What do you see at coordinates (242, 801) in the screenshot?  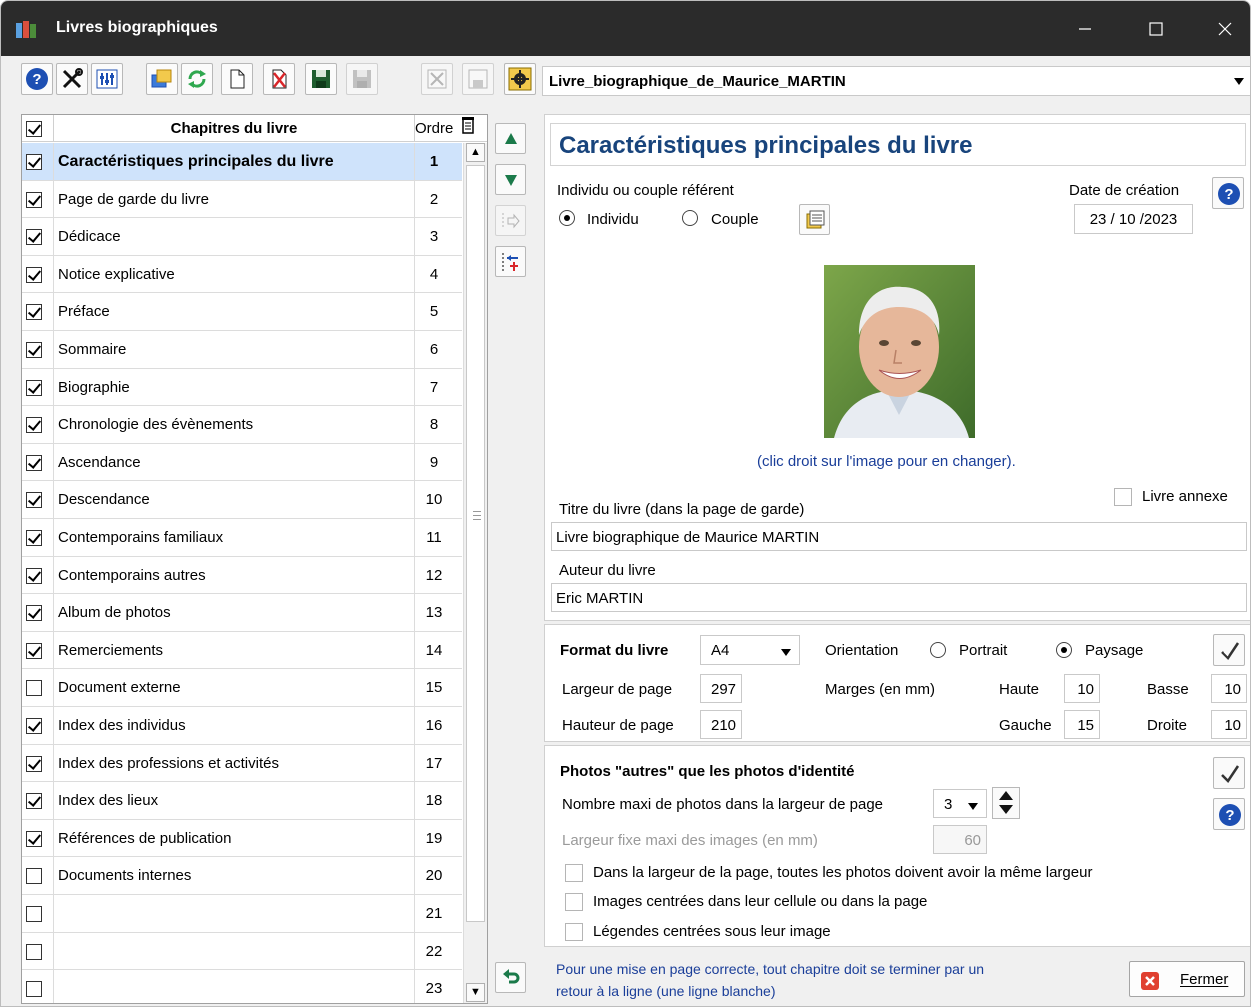 I see `chapter-row: Index des lieux 18` at bounding box center [242, 801].